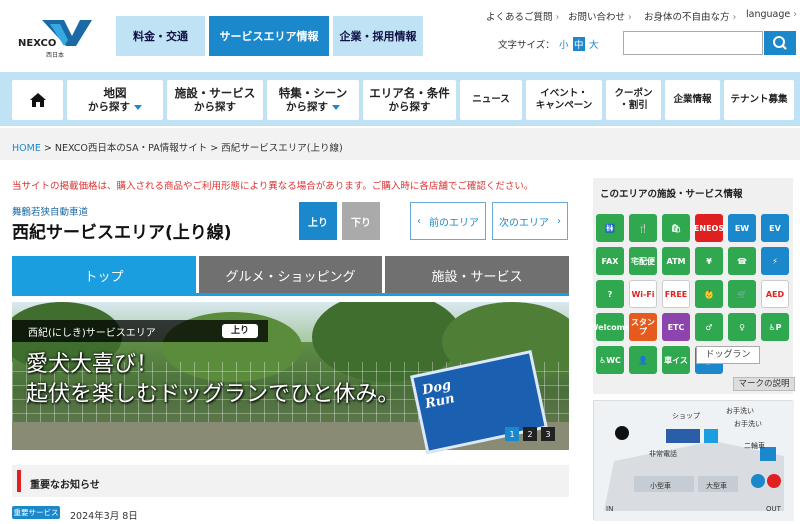 This screenshot has height=524, width=800. I want to click on nav-home, so click(37, 100).